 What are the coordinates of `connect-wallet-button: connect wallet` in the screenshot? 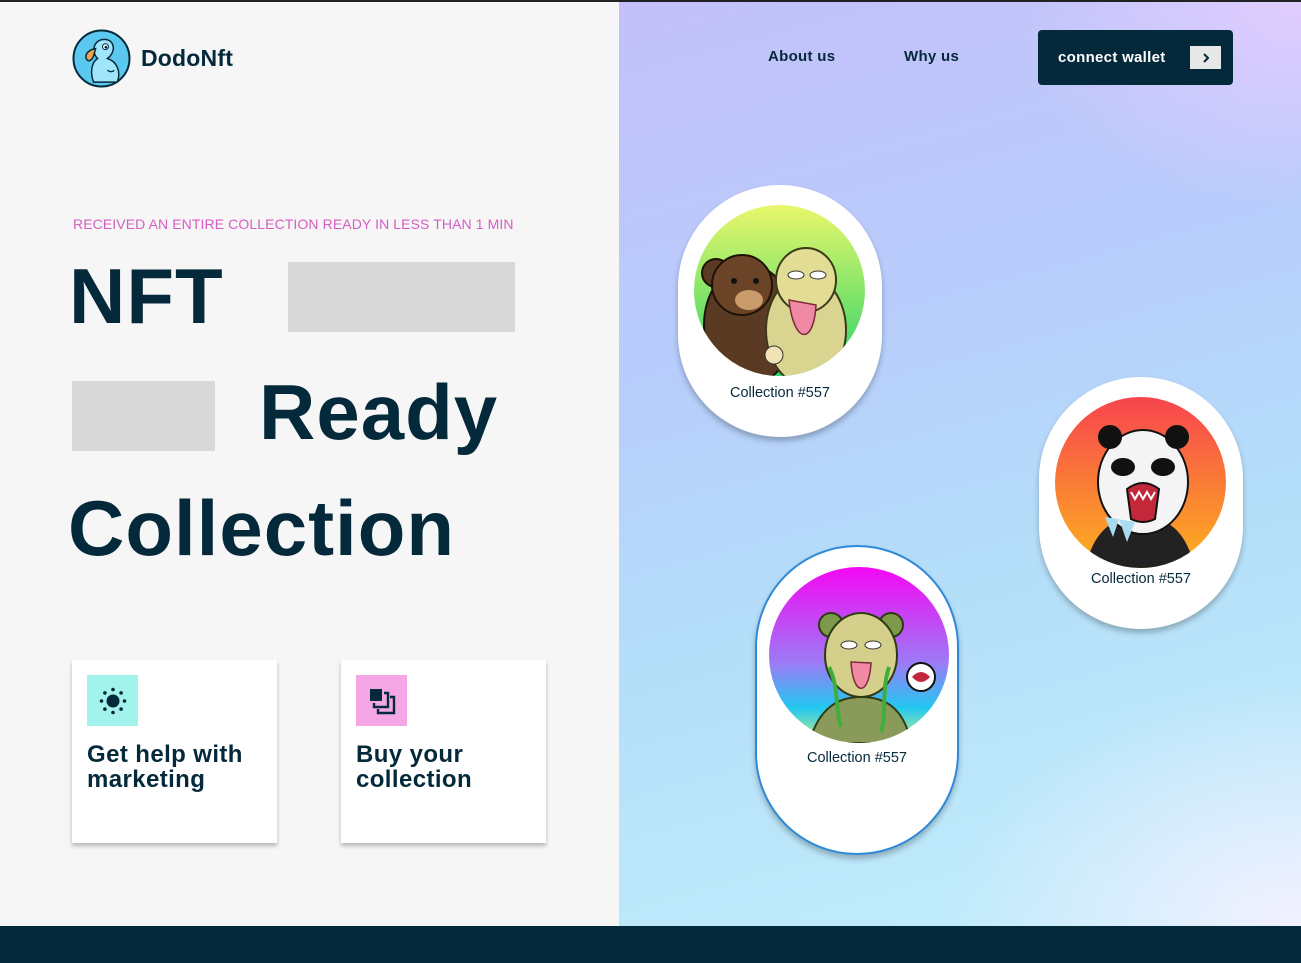 It's located at (1135, 57).